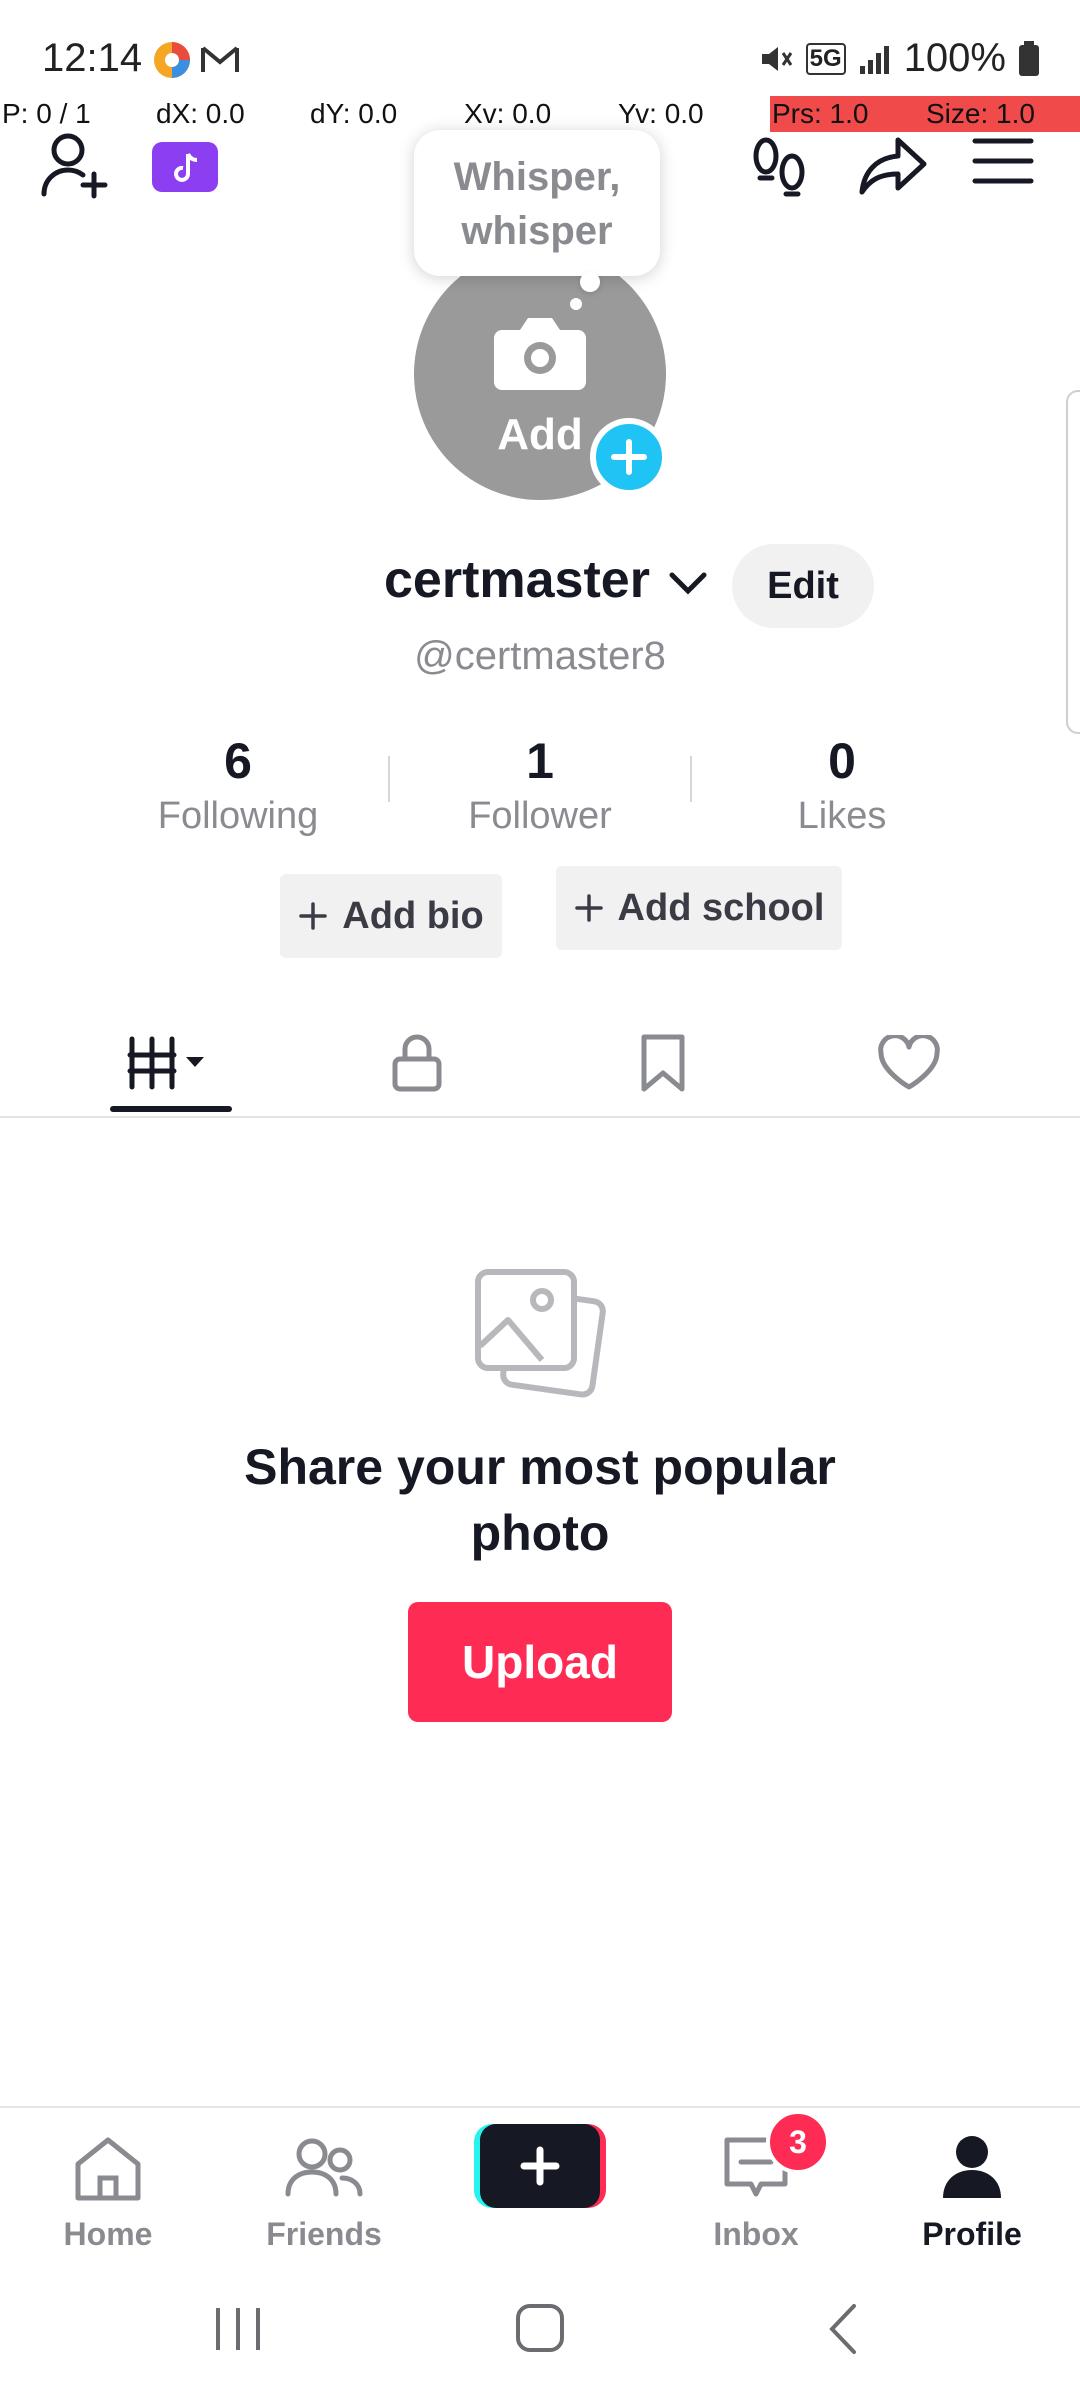  Describe the element at coordinates (894, 168) in the screenshot. I see `share-icon` at that location.